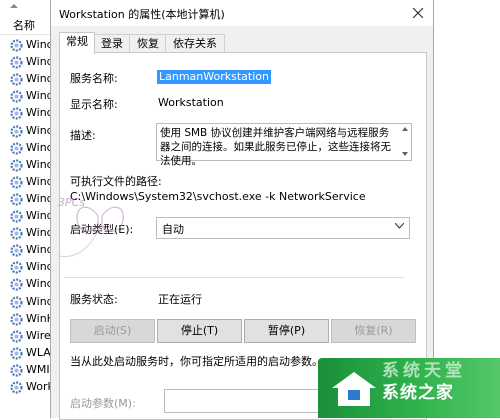  What do you see at coordinates (199, 331) in the screenshot?
I see `stop-button: 停止(T)` at bounding box center [199, 331].